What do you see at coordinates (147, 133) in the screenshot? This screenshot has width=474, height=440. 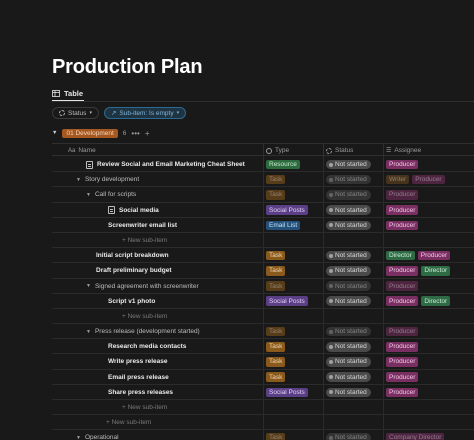 I see `add-icon: +` at bounding box center [147, 133].